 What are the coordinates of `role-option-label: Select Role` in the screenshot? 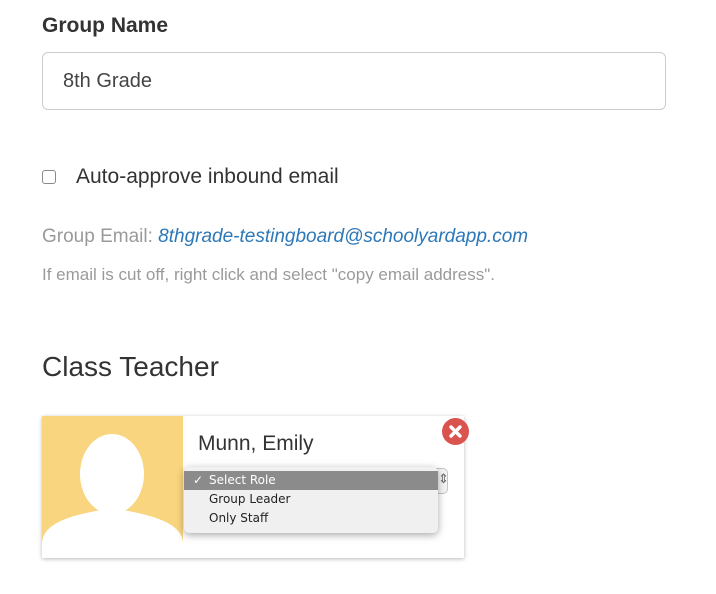 It's located at (242, 480).